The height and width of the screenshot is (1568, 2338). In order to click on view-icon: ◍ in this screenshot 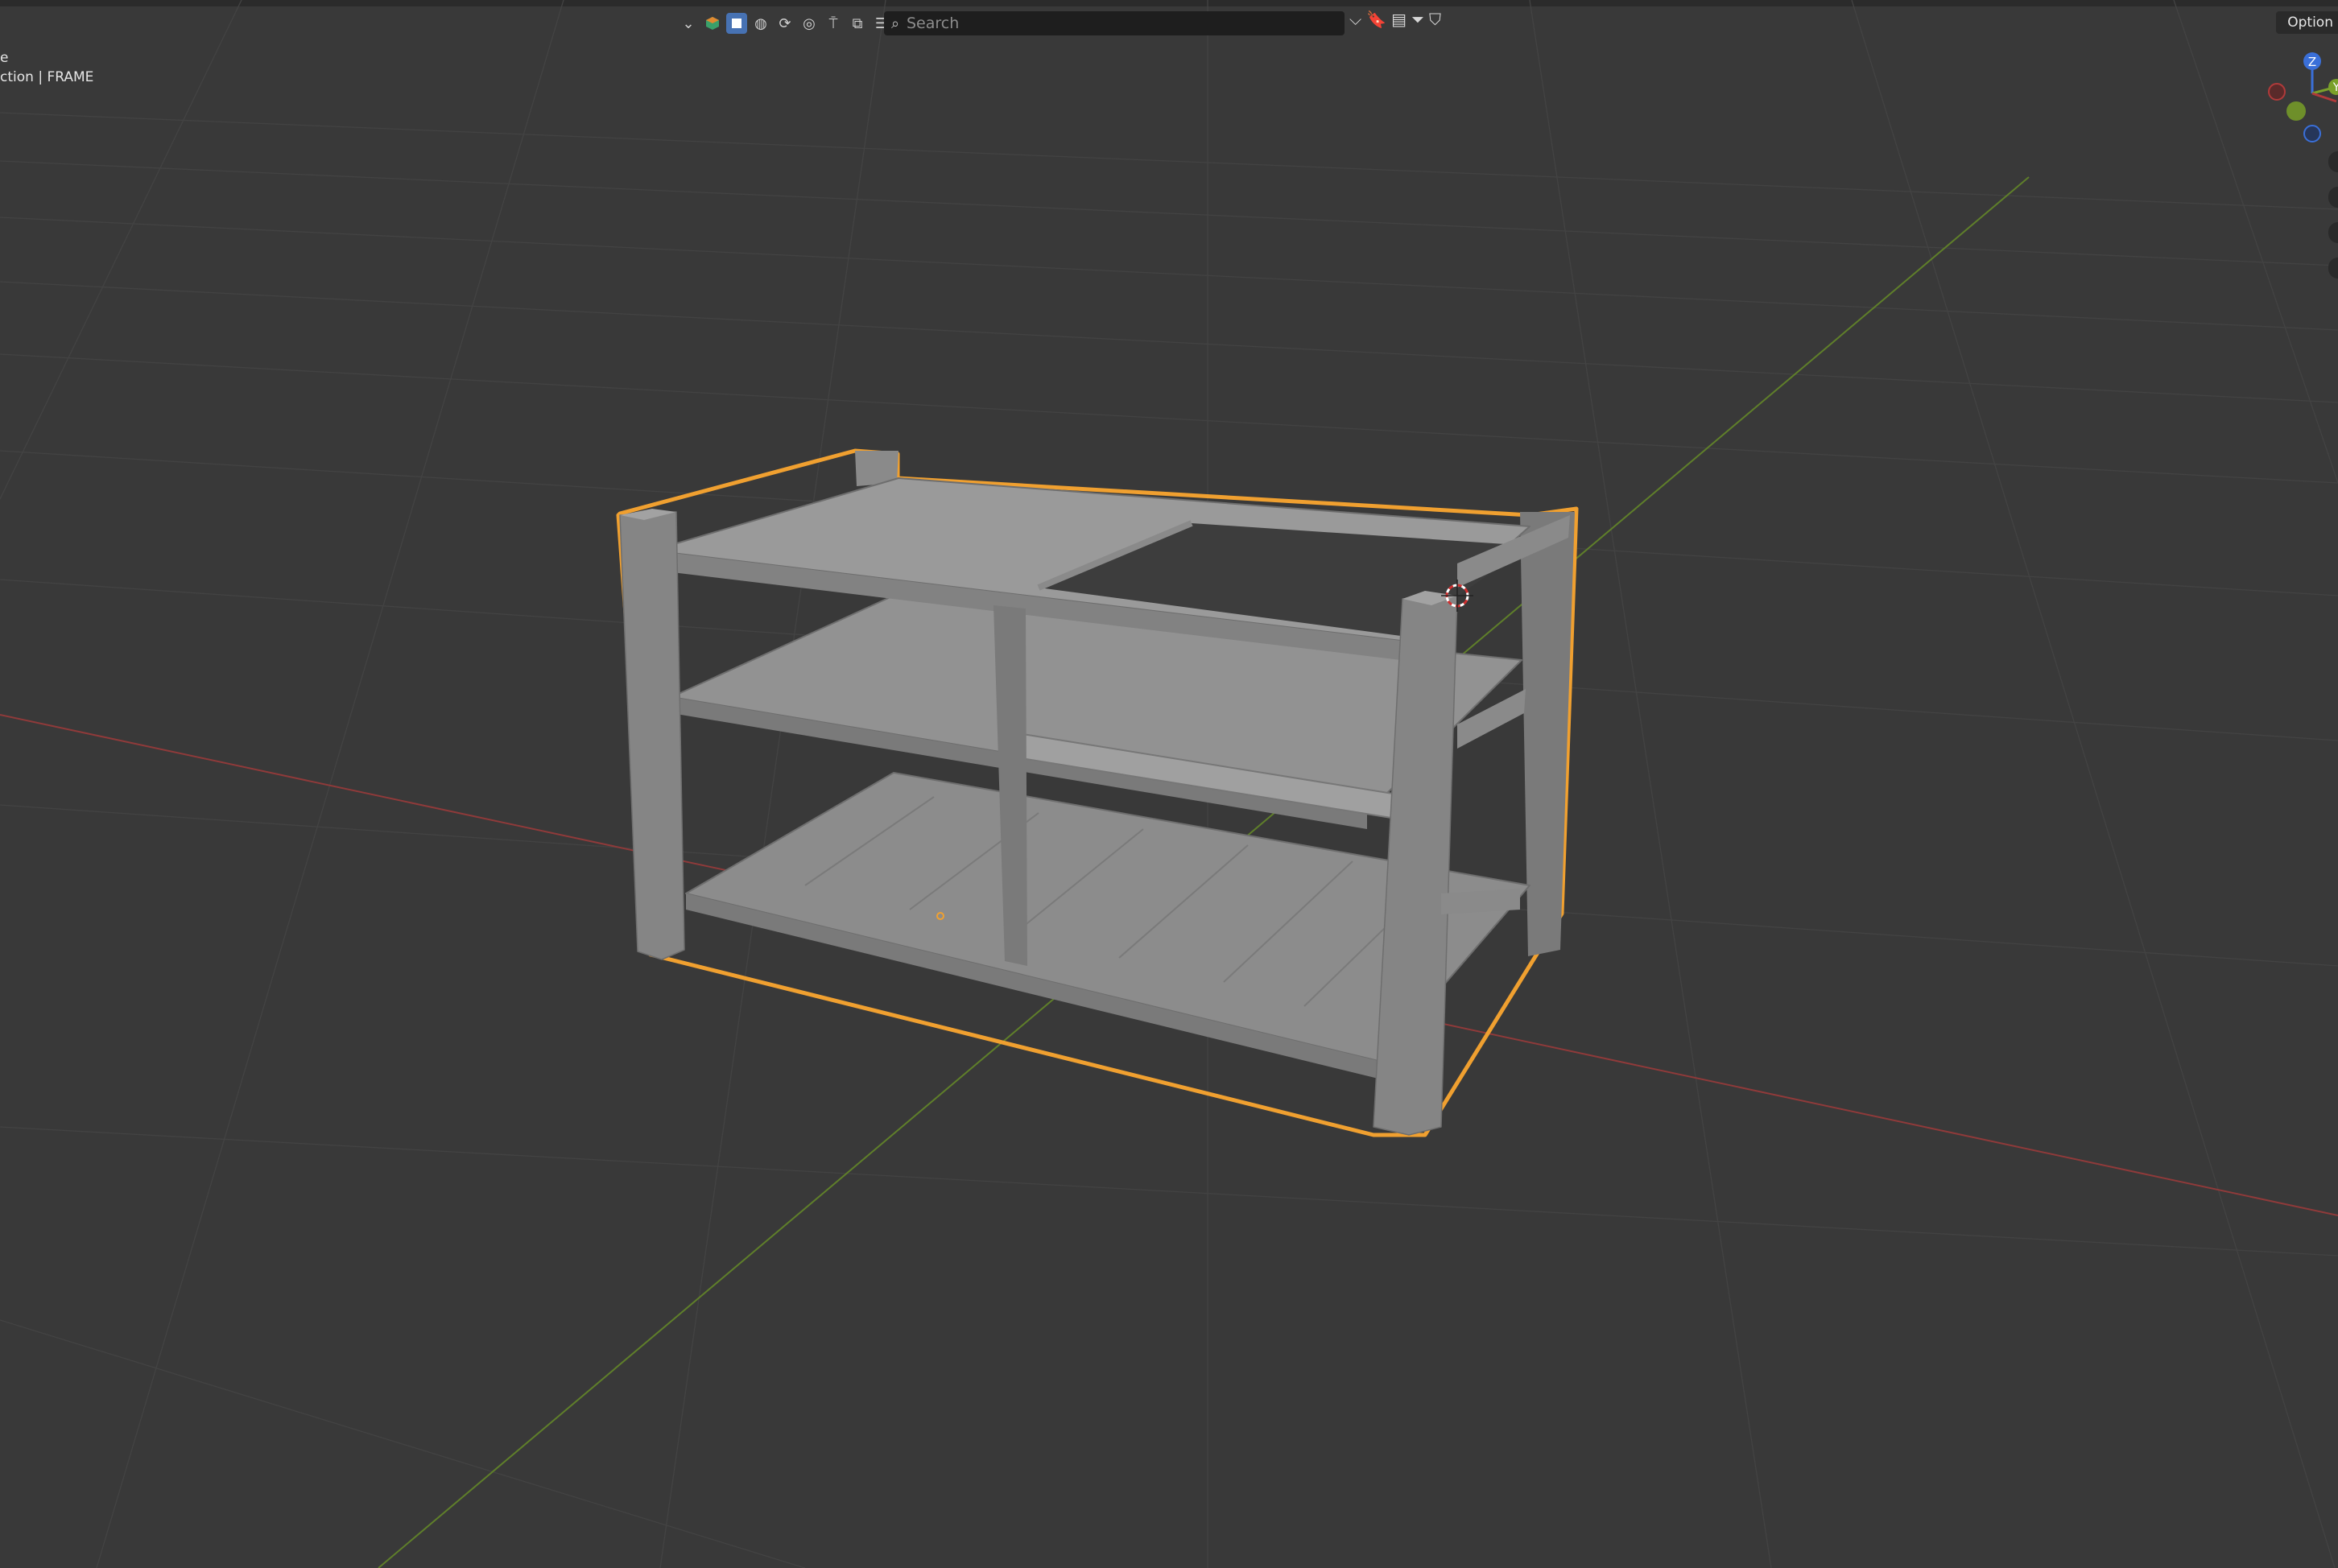, I will do `click(760, 23)`.